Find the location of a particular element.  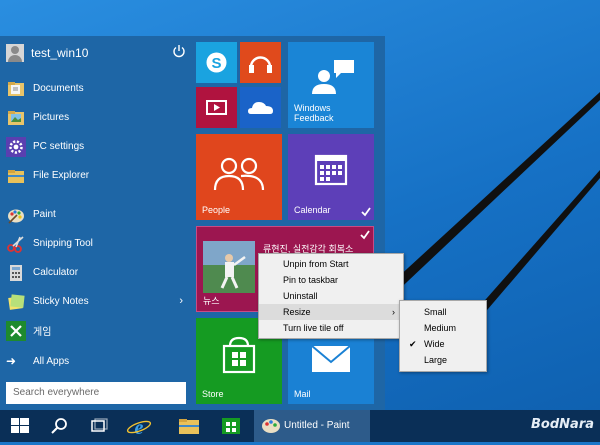

tile-skype: S is located at coordinates (216, 62).